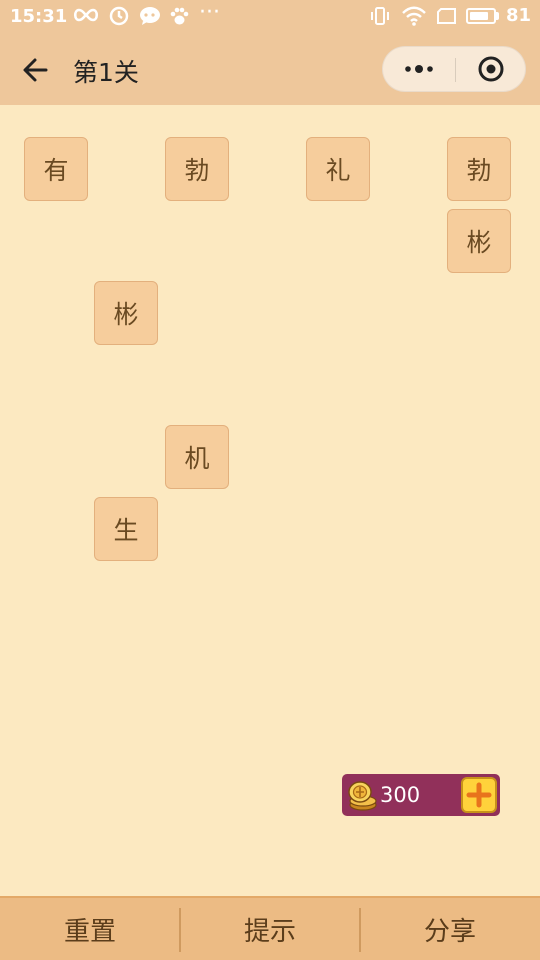  I want to click on battery-level: 81, so click(519, 15).